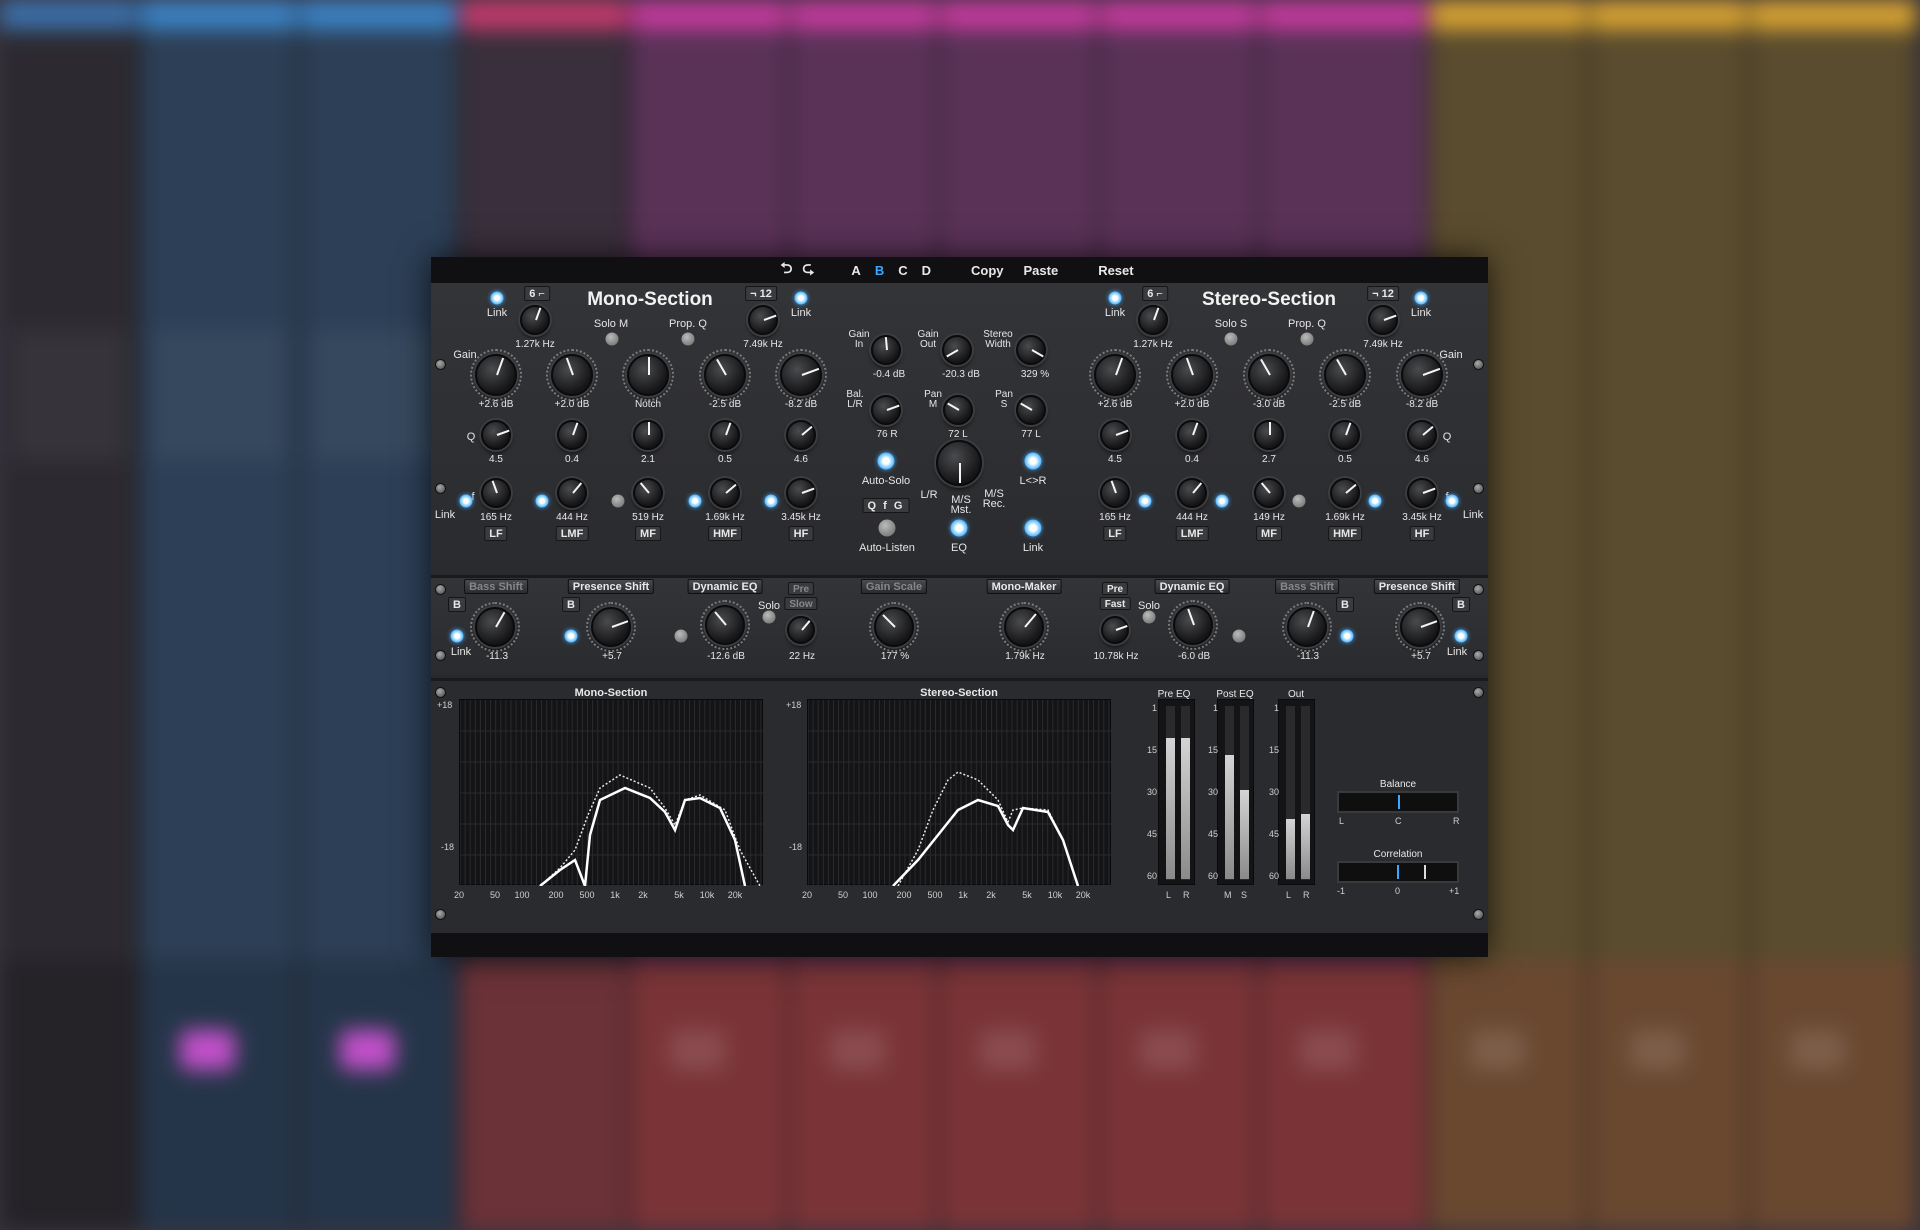 The height and width of the screenshot is (1230, 1920). What do you see at coordinates (886, 350) in the screenshot?
I see `gain-in-knob` at bounding box center [886, 350].